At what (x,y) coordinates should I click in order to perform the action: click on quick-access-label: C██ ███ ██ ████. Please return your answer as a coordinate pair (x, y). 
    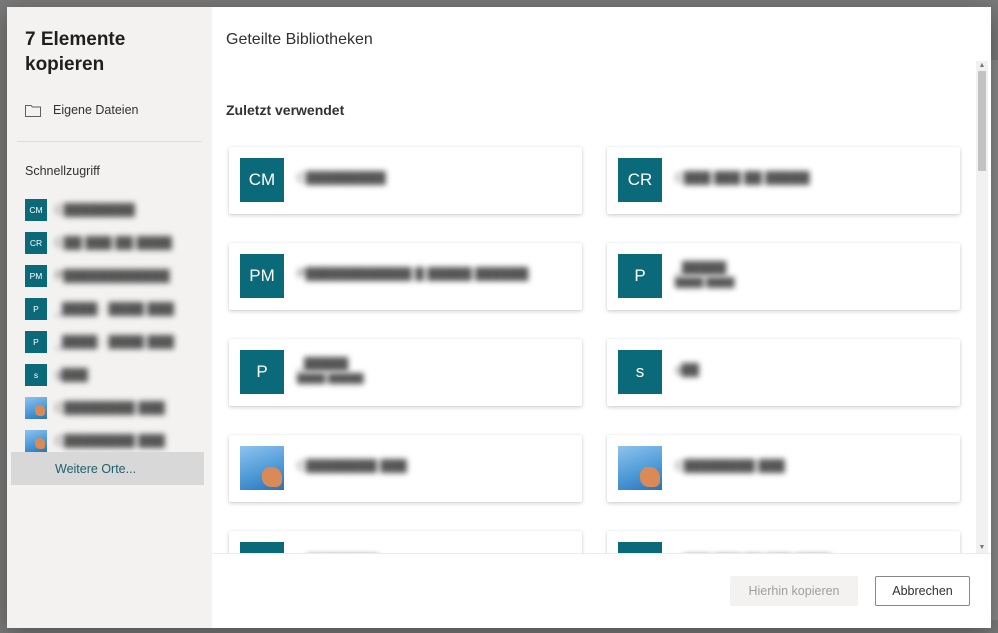
    Looking at the image, I should click on (113, 242).